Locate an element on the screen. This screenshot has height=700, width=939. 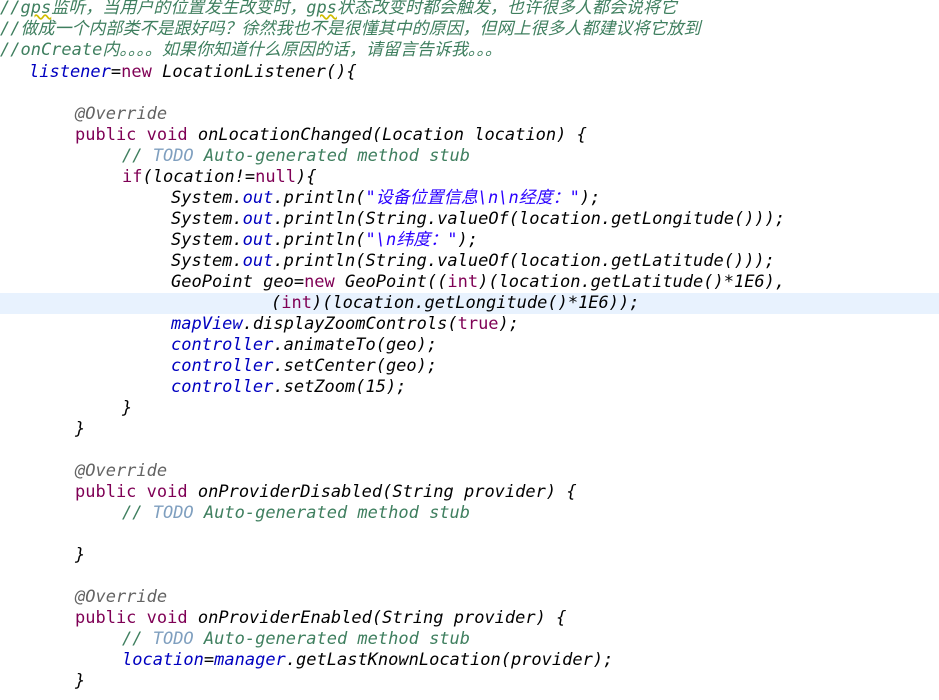
code-text: ){ is located at coordinates (306, 177).